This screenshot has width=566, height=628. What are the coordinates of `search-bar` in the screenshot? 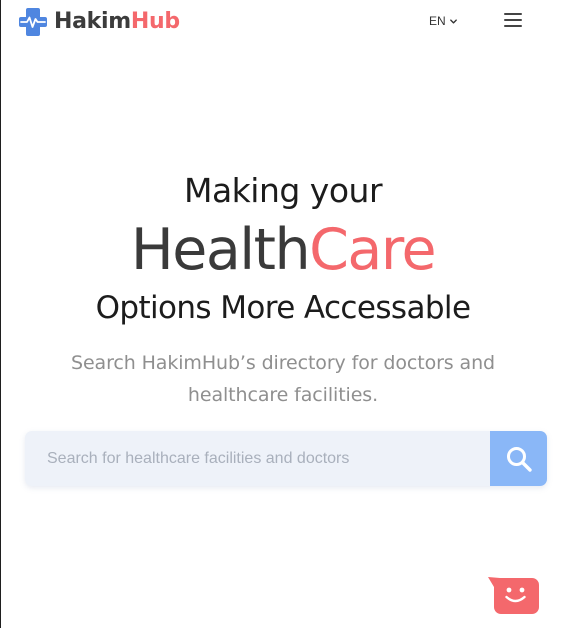 It's located at (286, 458).